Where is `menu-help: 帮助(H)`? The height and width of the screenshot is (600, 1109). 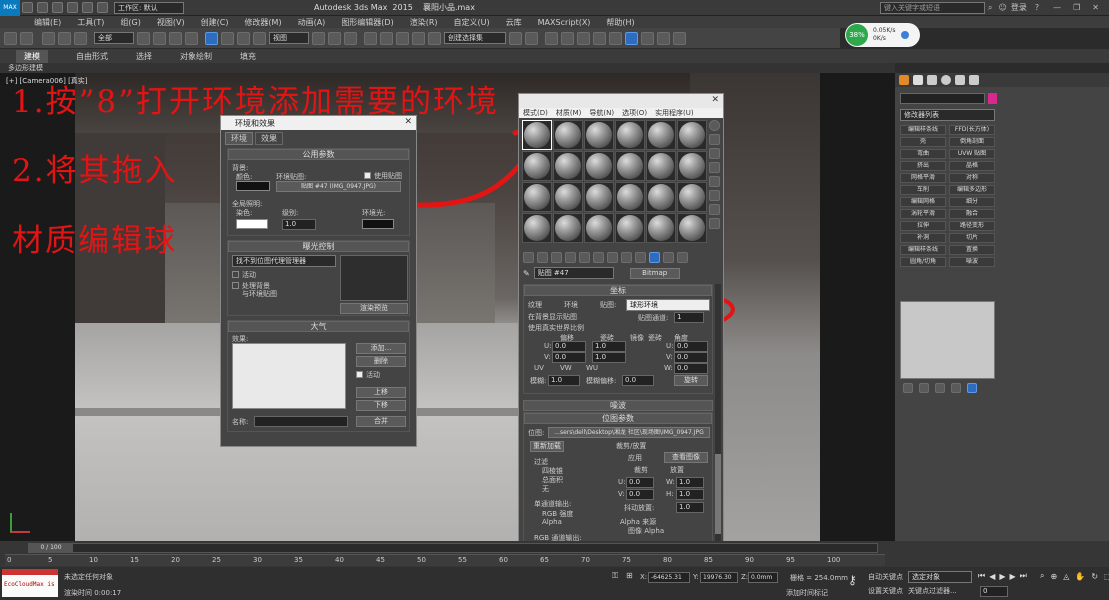 menu-help: 帮助(H) is located at coordinates (620, 22).